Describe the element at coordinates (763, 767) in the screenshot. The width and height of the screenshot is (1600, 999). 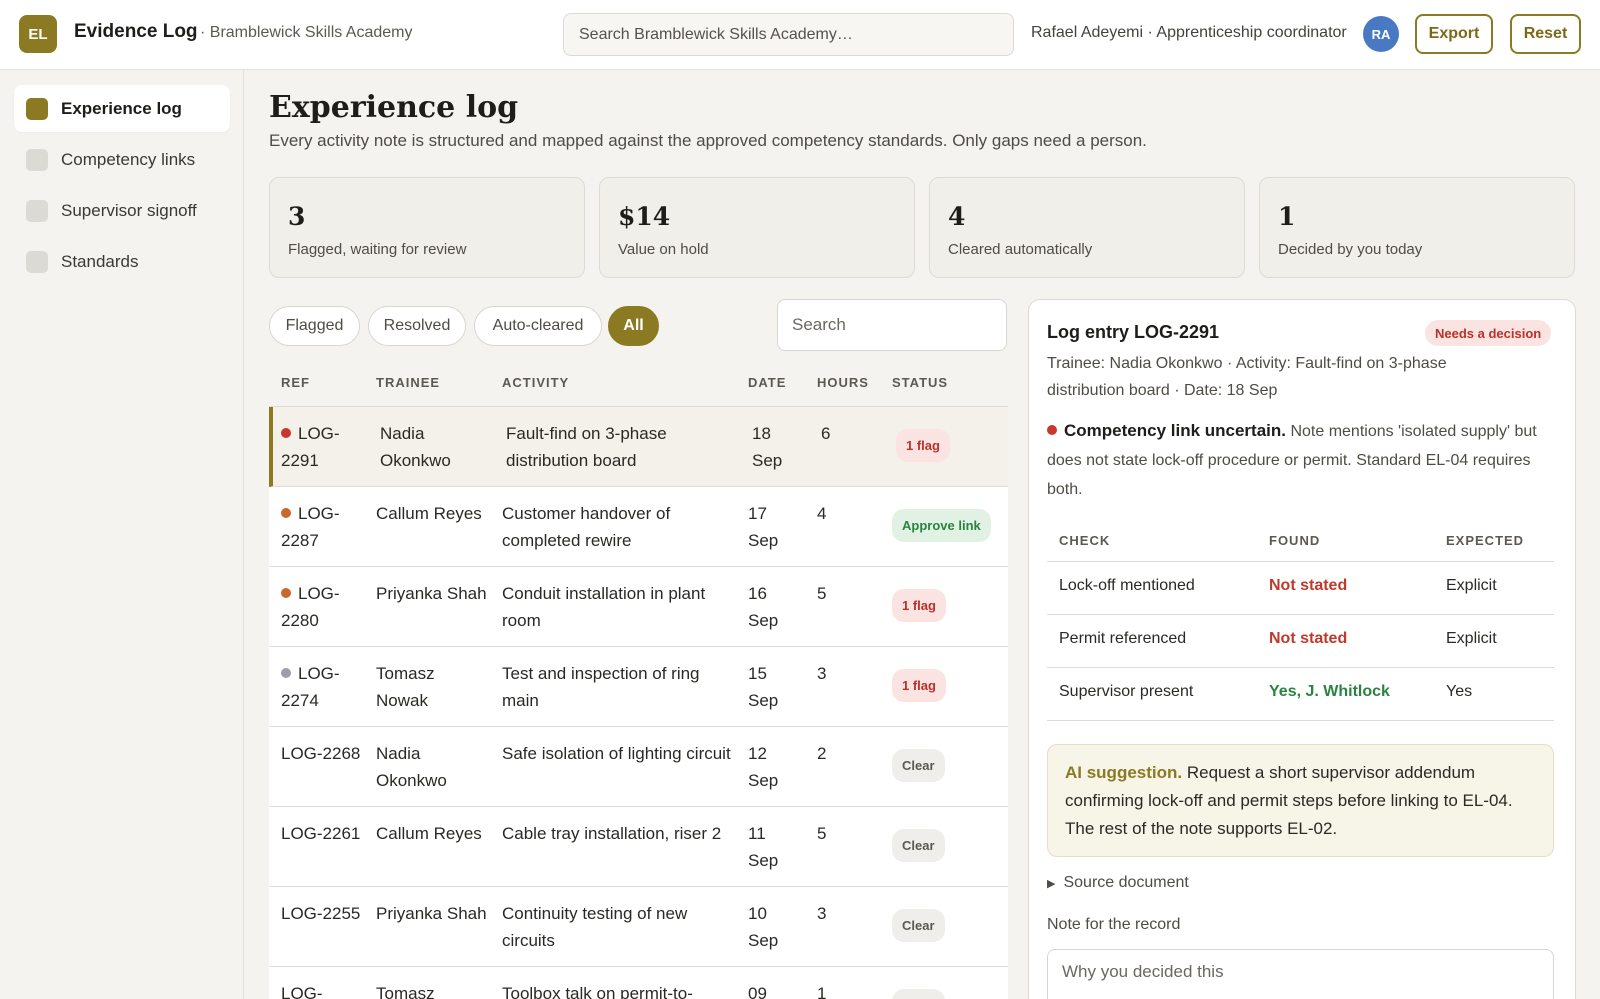
I see `row-date-text: 12 Sep` at that location.